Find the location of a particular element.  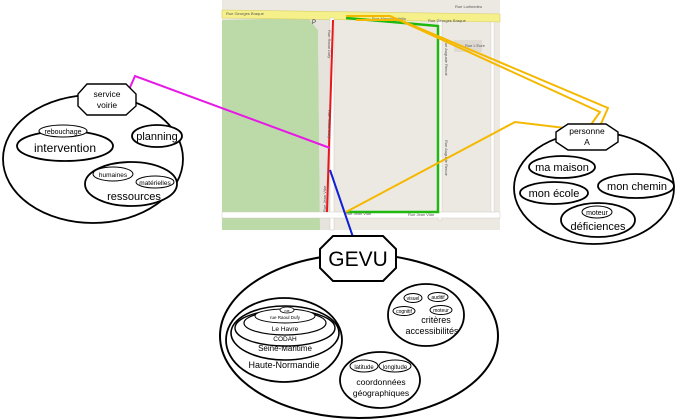

haute-normandie-label: Haute-Normandie is located at coordinates (283, 365).